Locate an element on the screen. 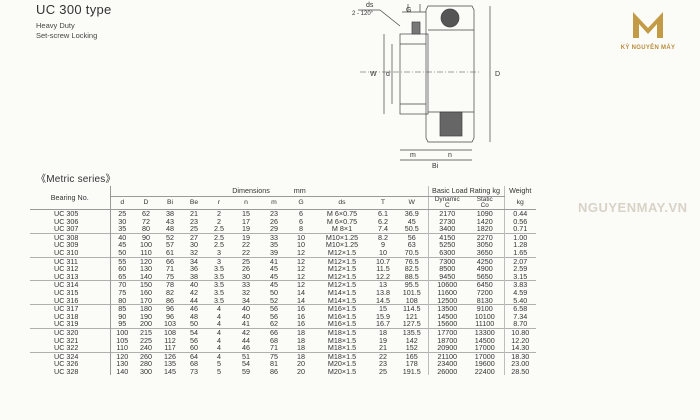  table-cell: 20 is located at coordinates (301, 371).